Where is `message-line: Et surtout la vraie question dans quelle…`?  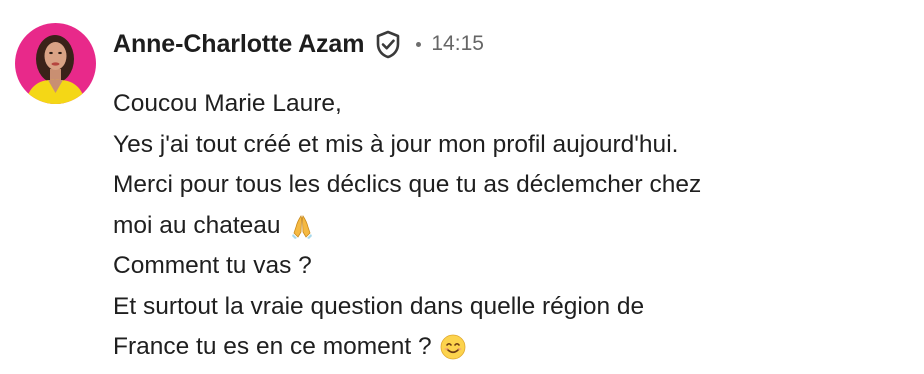 message-line: Et surtout la vraie question dans quelle… is located at coordinates (508, 307).